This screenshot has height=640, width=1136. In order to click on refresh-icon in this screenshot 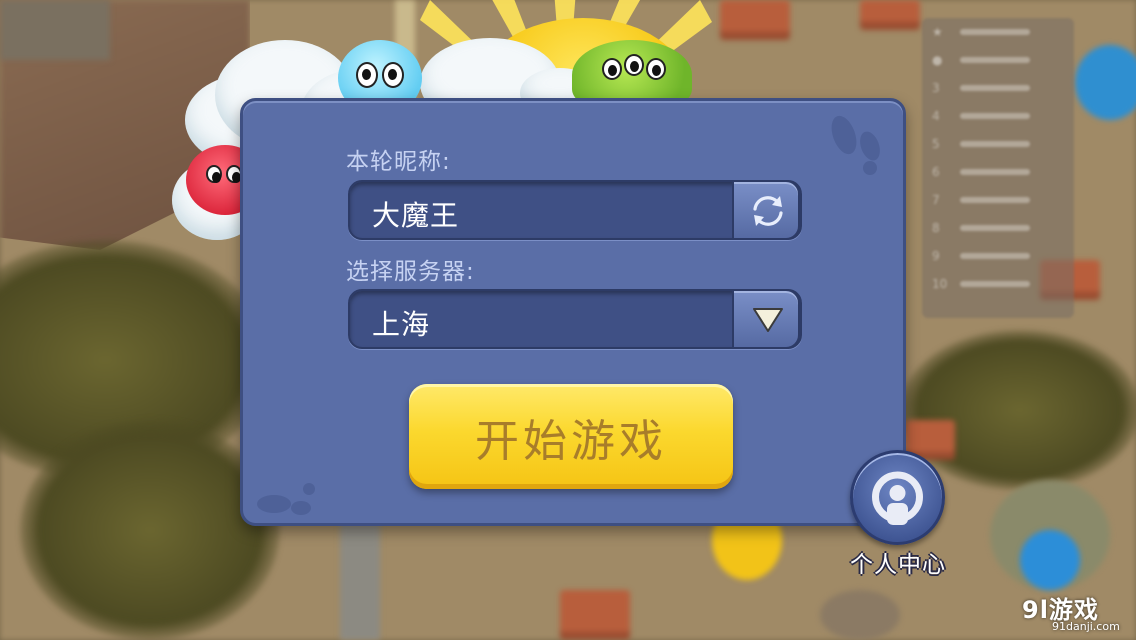, I will do `click(768, 211)`.